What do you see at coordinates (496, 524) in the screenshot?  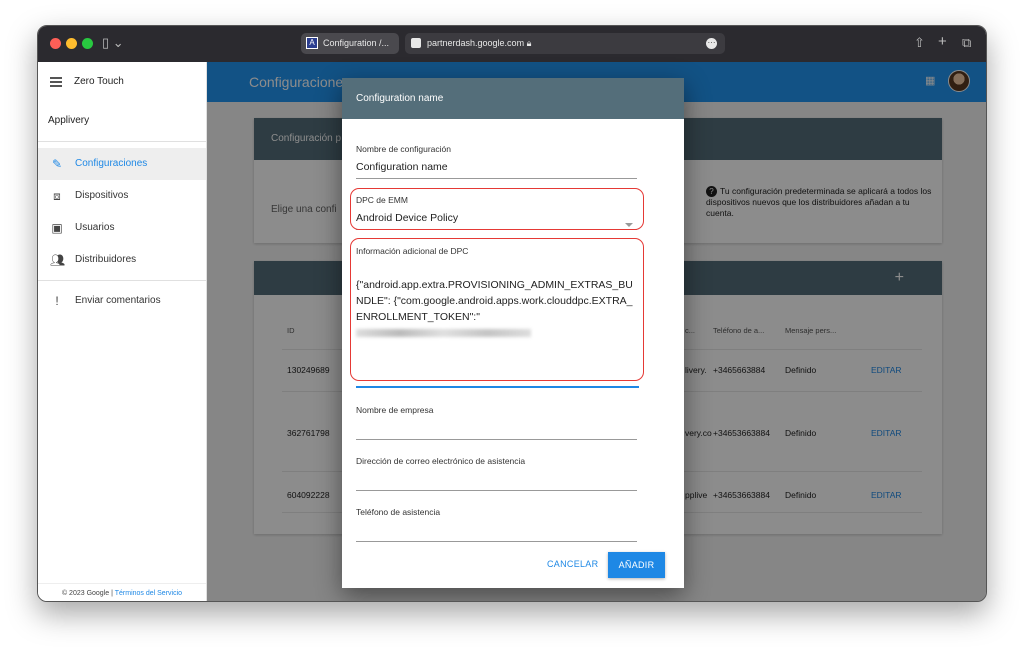 I see `support-phone-field: Teléfono de asistencia` at bounding box center [496, 524].